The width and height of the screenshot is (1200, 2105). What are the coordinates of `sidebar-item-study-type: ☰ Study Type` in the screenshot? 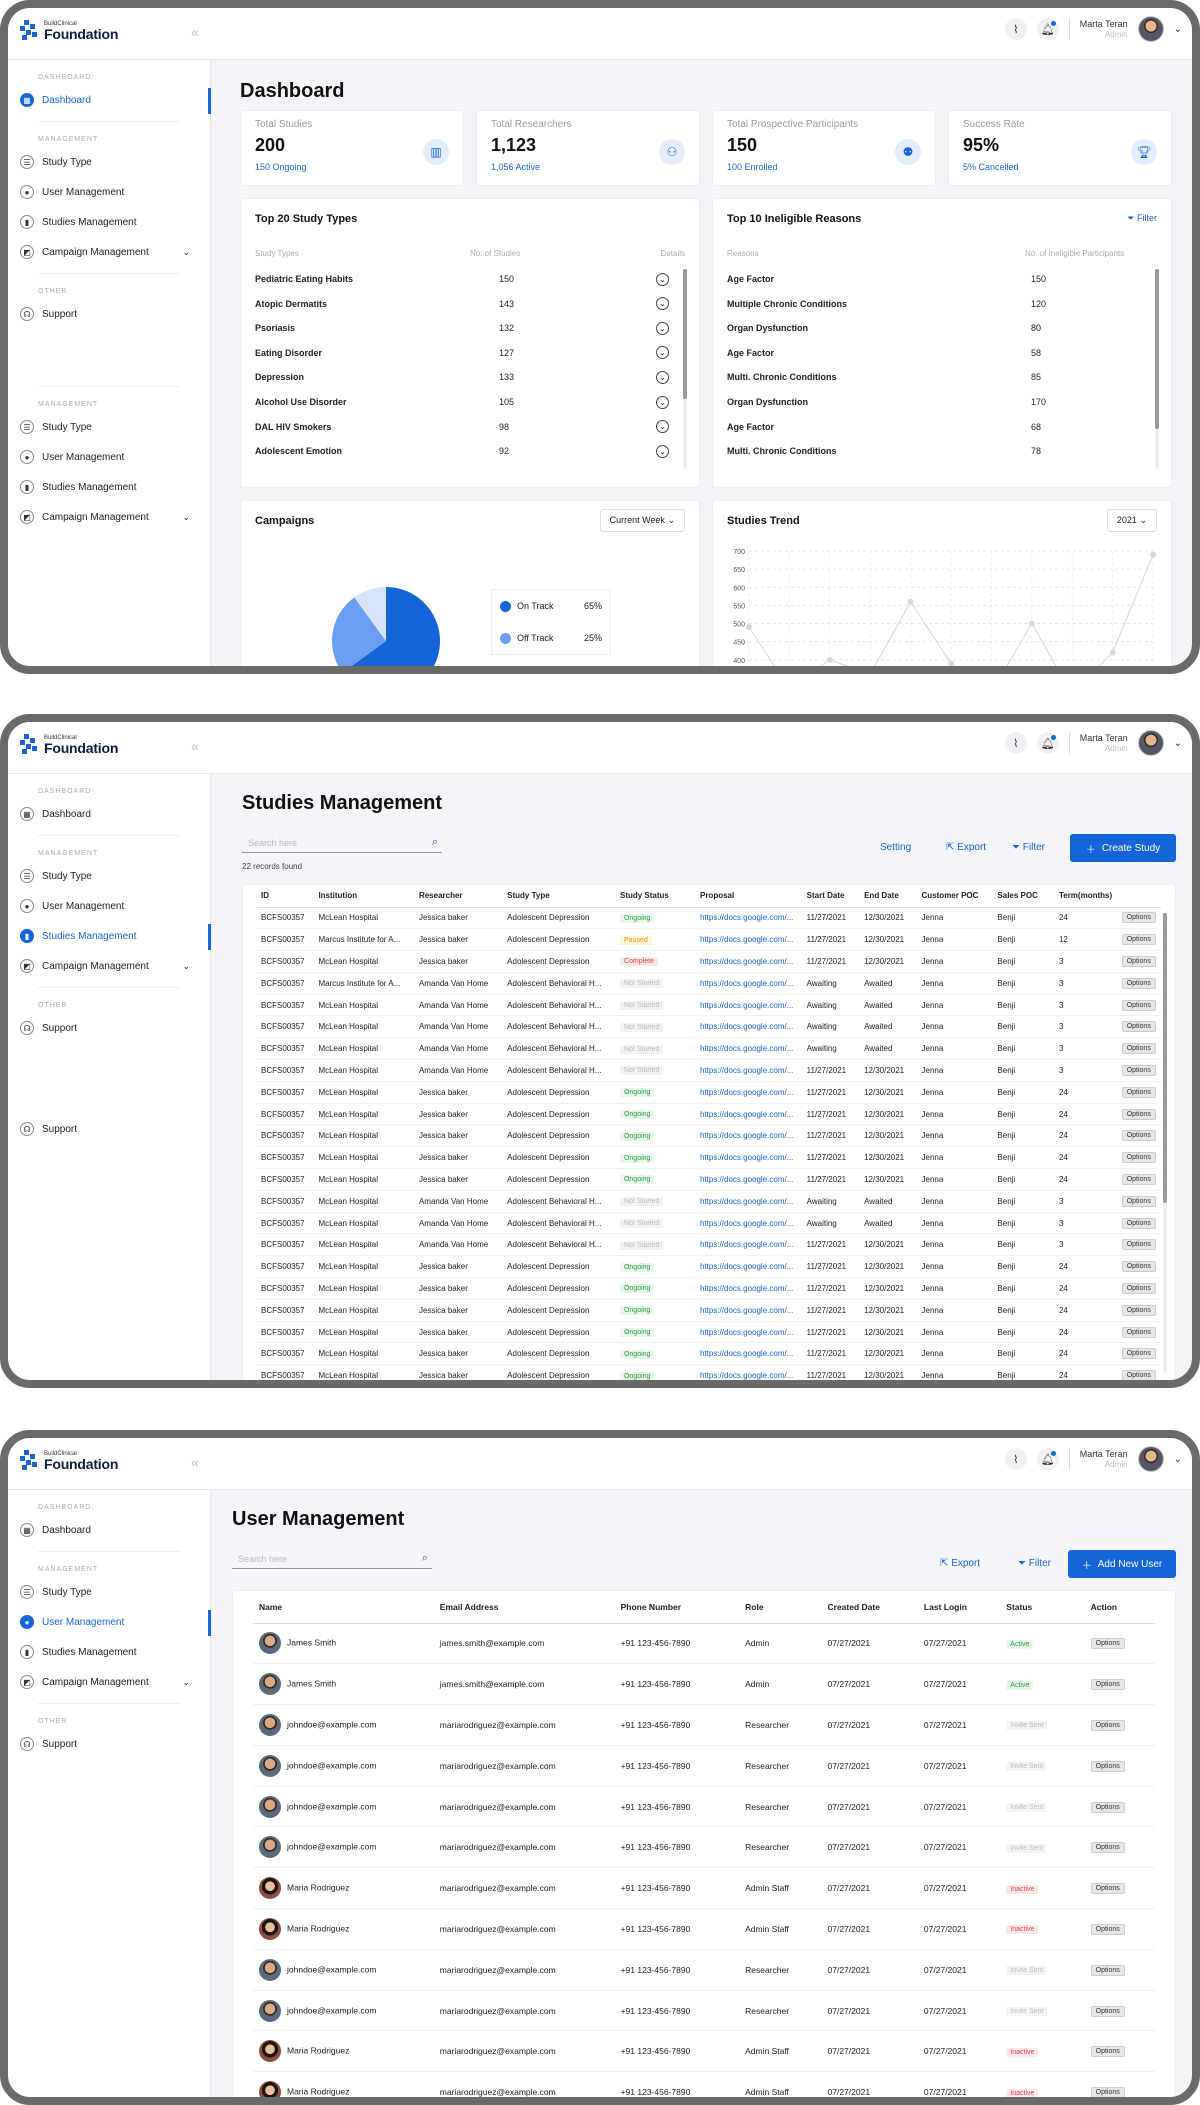 It's located at (109, 162).